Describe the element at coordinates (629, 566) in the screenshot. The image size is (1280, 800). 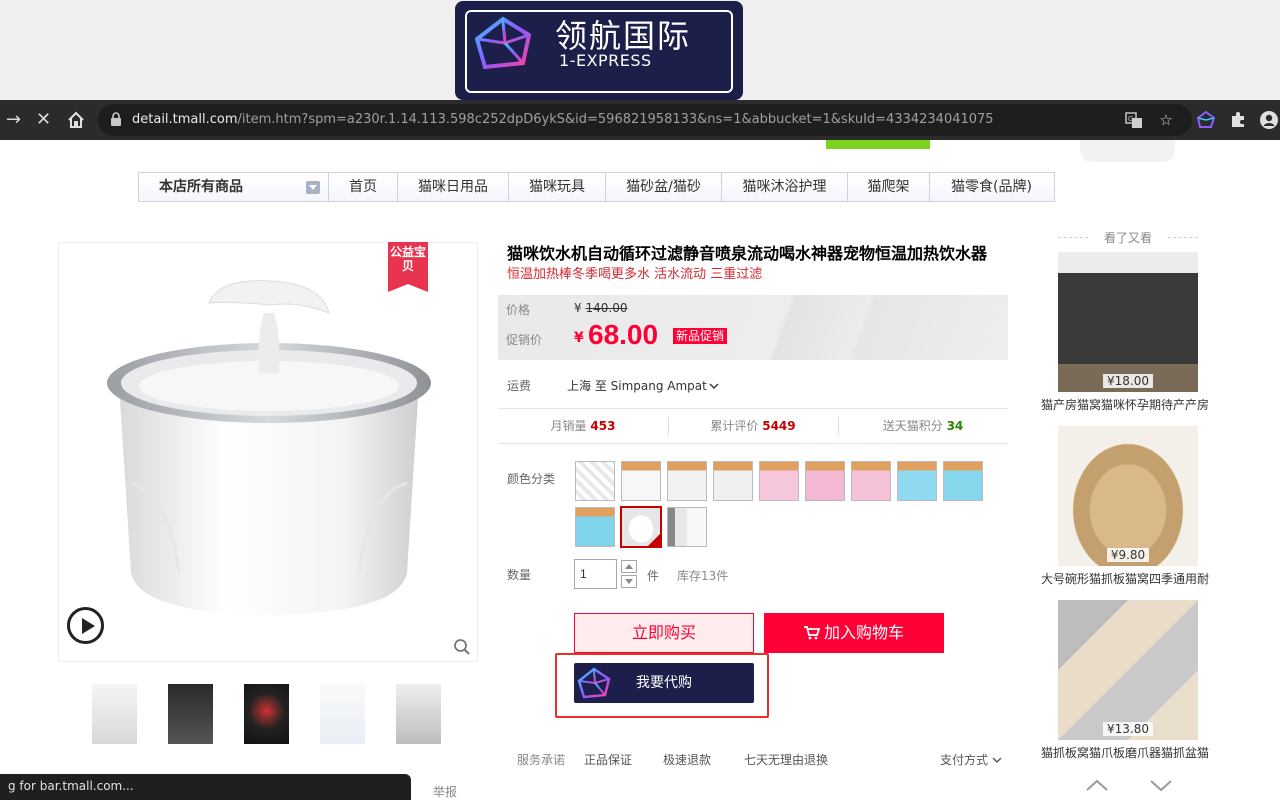
I see `quantity-increase-button` at that location.